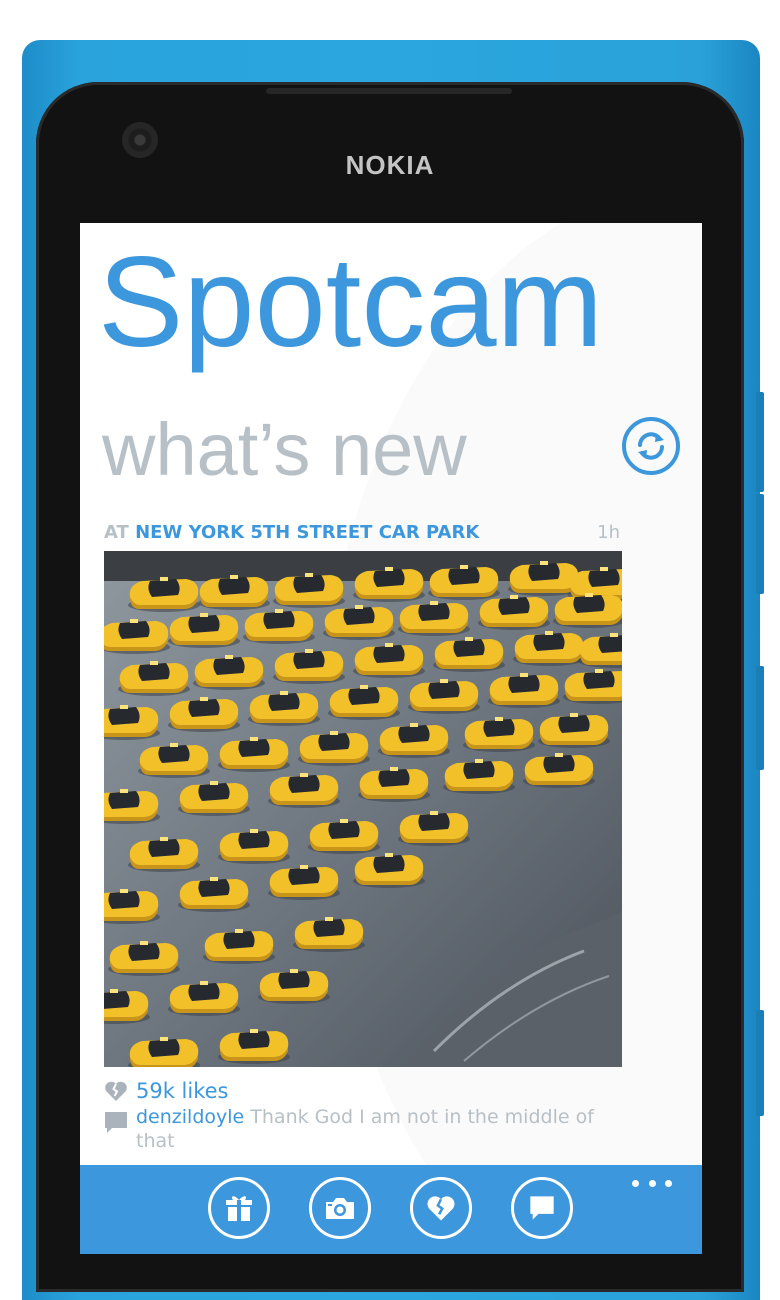 The width and height of the screenshot is (780, 1300). Describe the element at coordinates (140, 140) in the screenshot. I see `front-camera` at that location.